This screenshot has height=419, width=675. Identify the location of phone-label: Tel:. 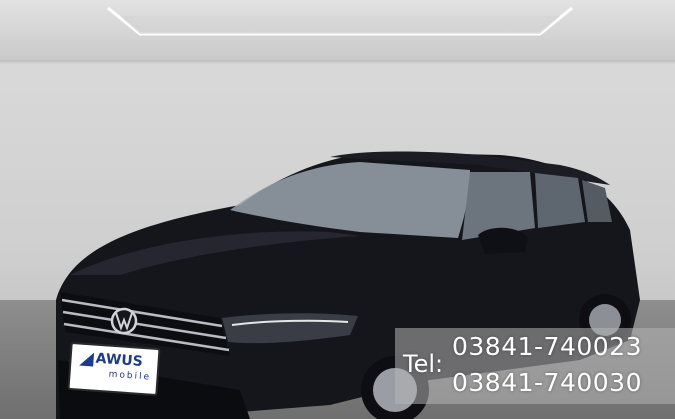
(423, 364).